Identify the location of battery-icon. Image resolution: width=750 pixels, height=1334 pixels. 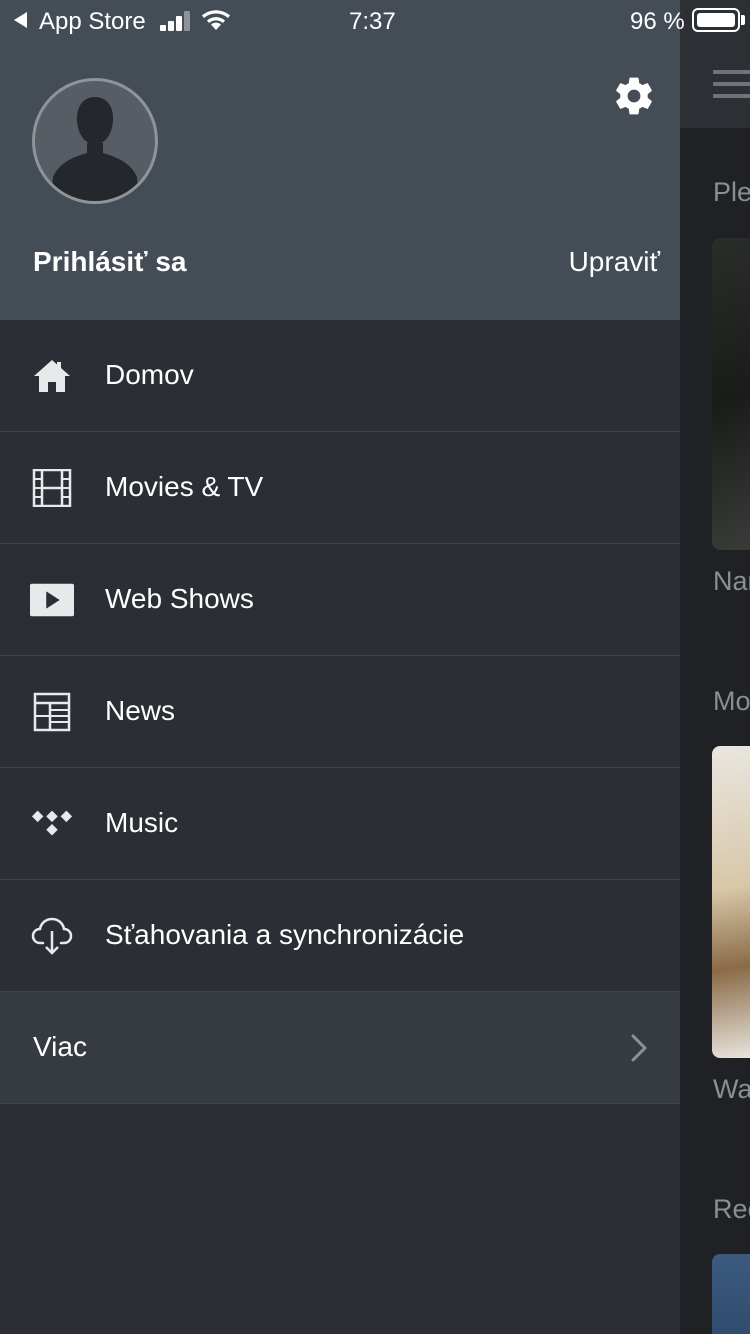
(716, 20).